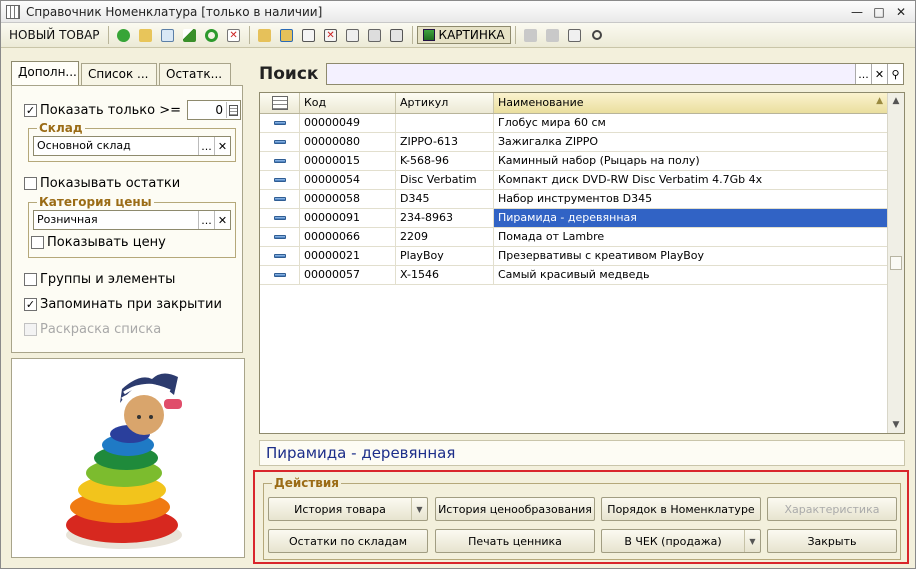  Describe the element at coordinates (54, 35) in the screenshot. I see `new-item-button: НОВЫЙ ТОВАР` at that location.